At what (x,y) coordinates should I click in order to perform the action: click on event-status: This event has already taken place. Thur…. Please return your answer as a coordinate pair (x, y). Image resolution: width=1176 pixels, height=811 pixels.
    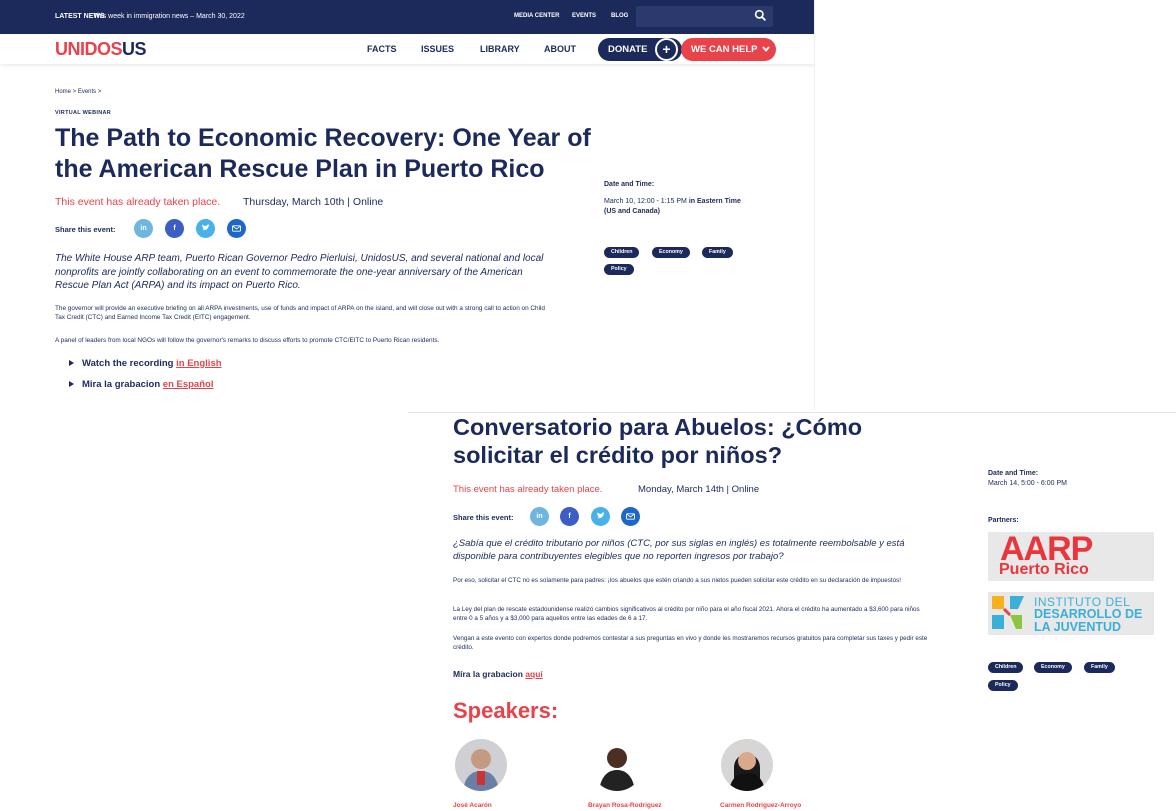
    Looking at the image, I should click on (219, 202).